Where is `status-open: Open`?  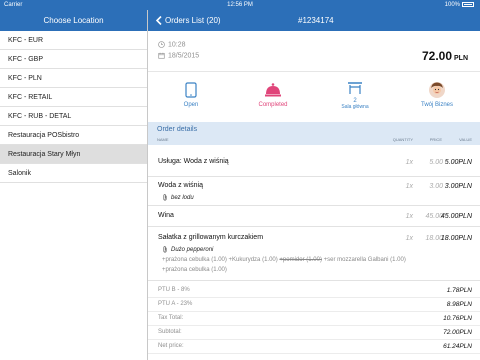
status-open: Open is located at coordinates (191, 93).